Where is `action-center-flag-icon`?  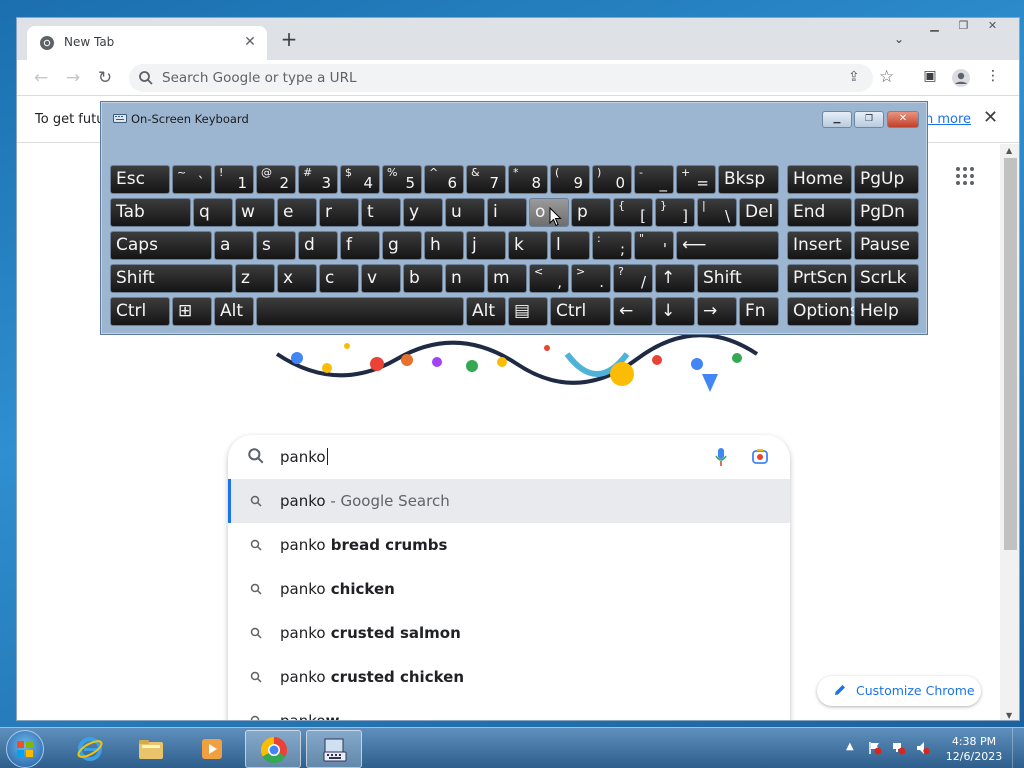
action-center-flag-icon is located at coordinates (875, 748).